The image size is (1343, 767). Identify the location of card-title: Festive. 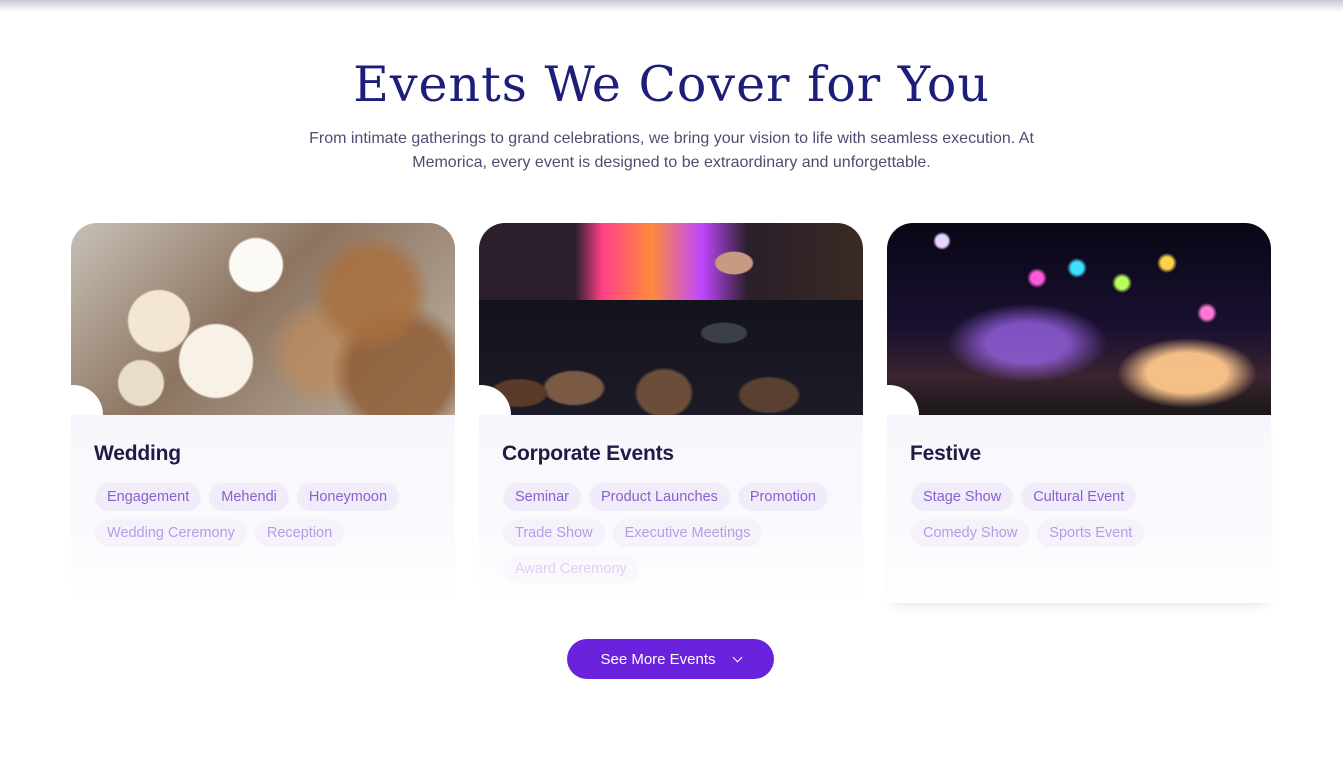
(945, 453).